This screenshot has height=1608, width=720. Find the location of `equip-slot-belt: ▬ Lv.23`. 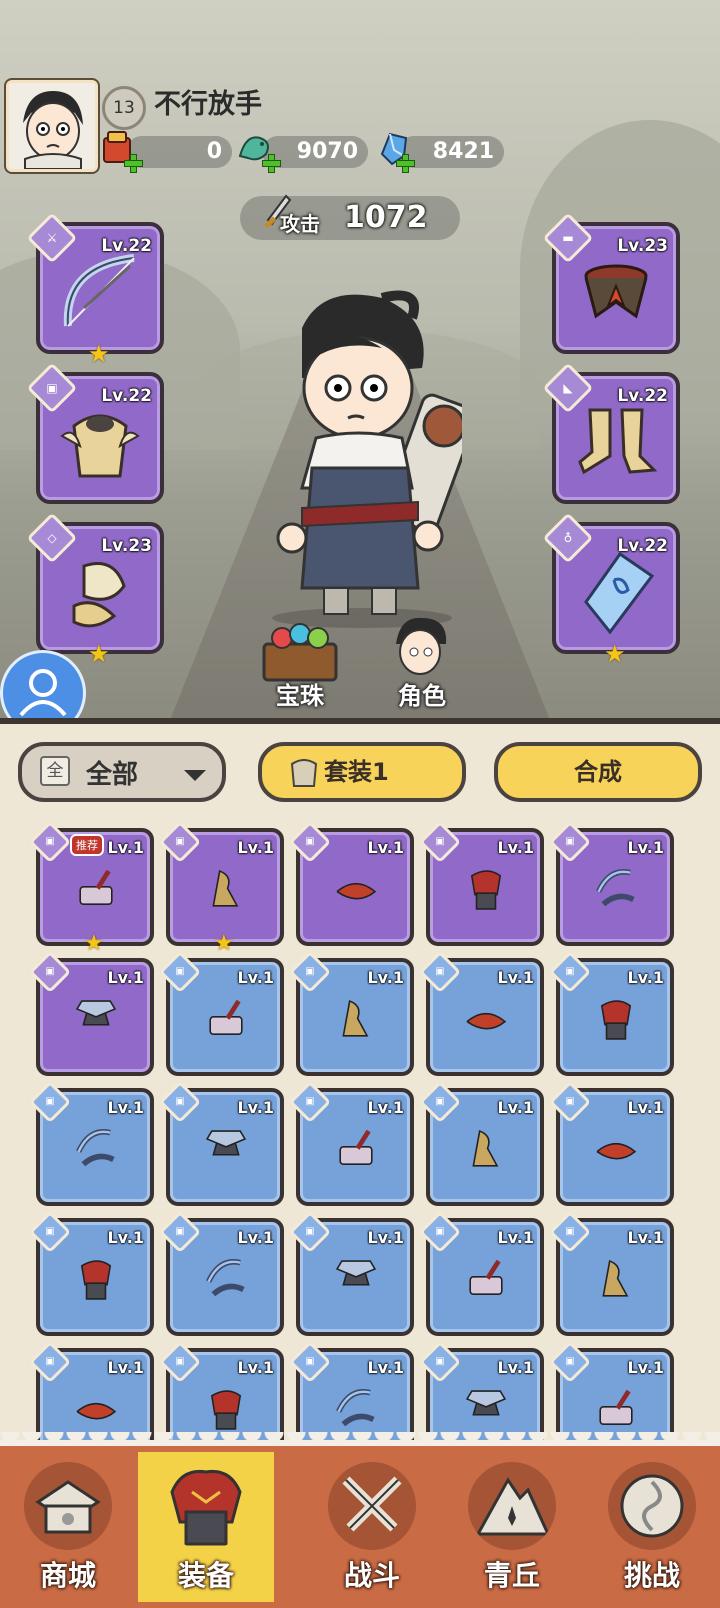

equip-slot-belt: ▬ Lv.23 is located at coordinates (611, 283).